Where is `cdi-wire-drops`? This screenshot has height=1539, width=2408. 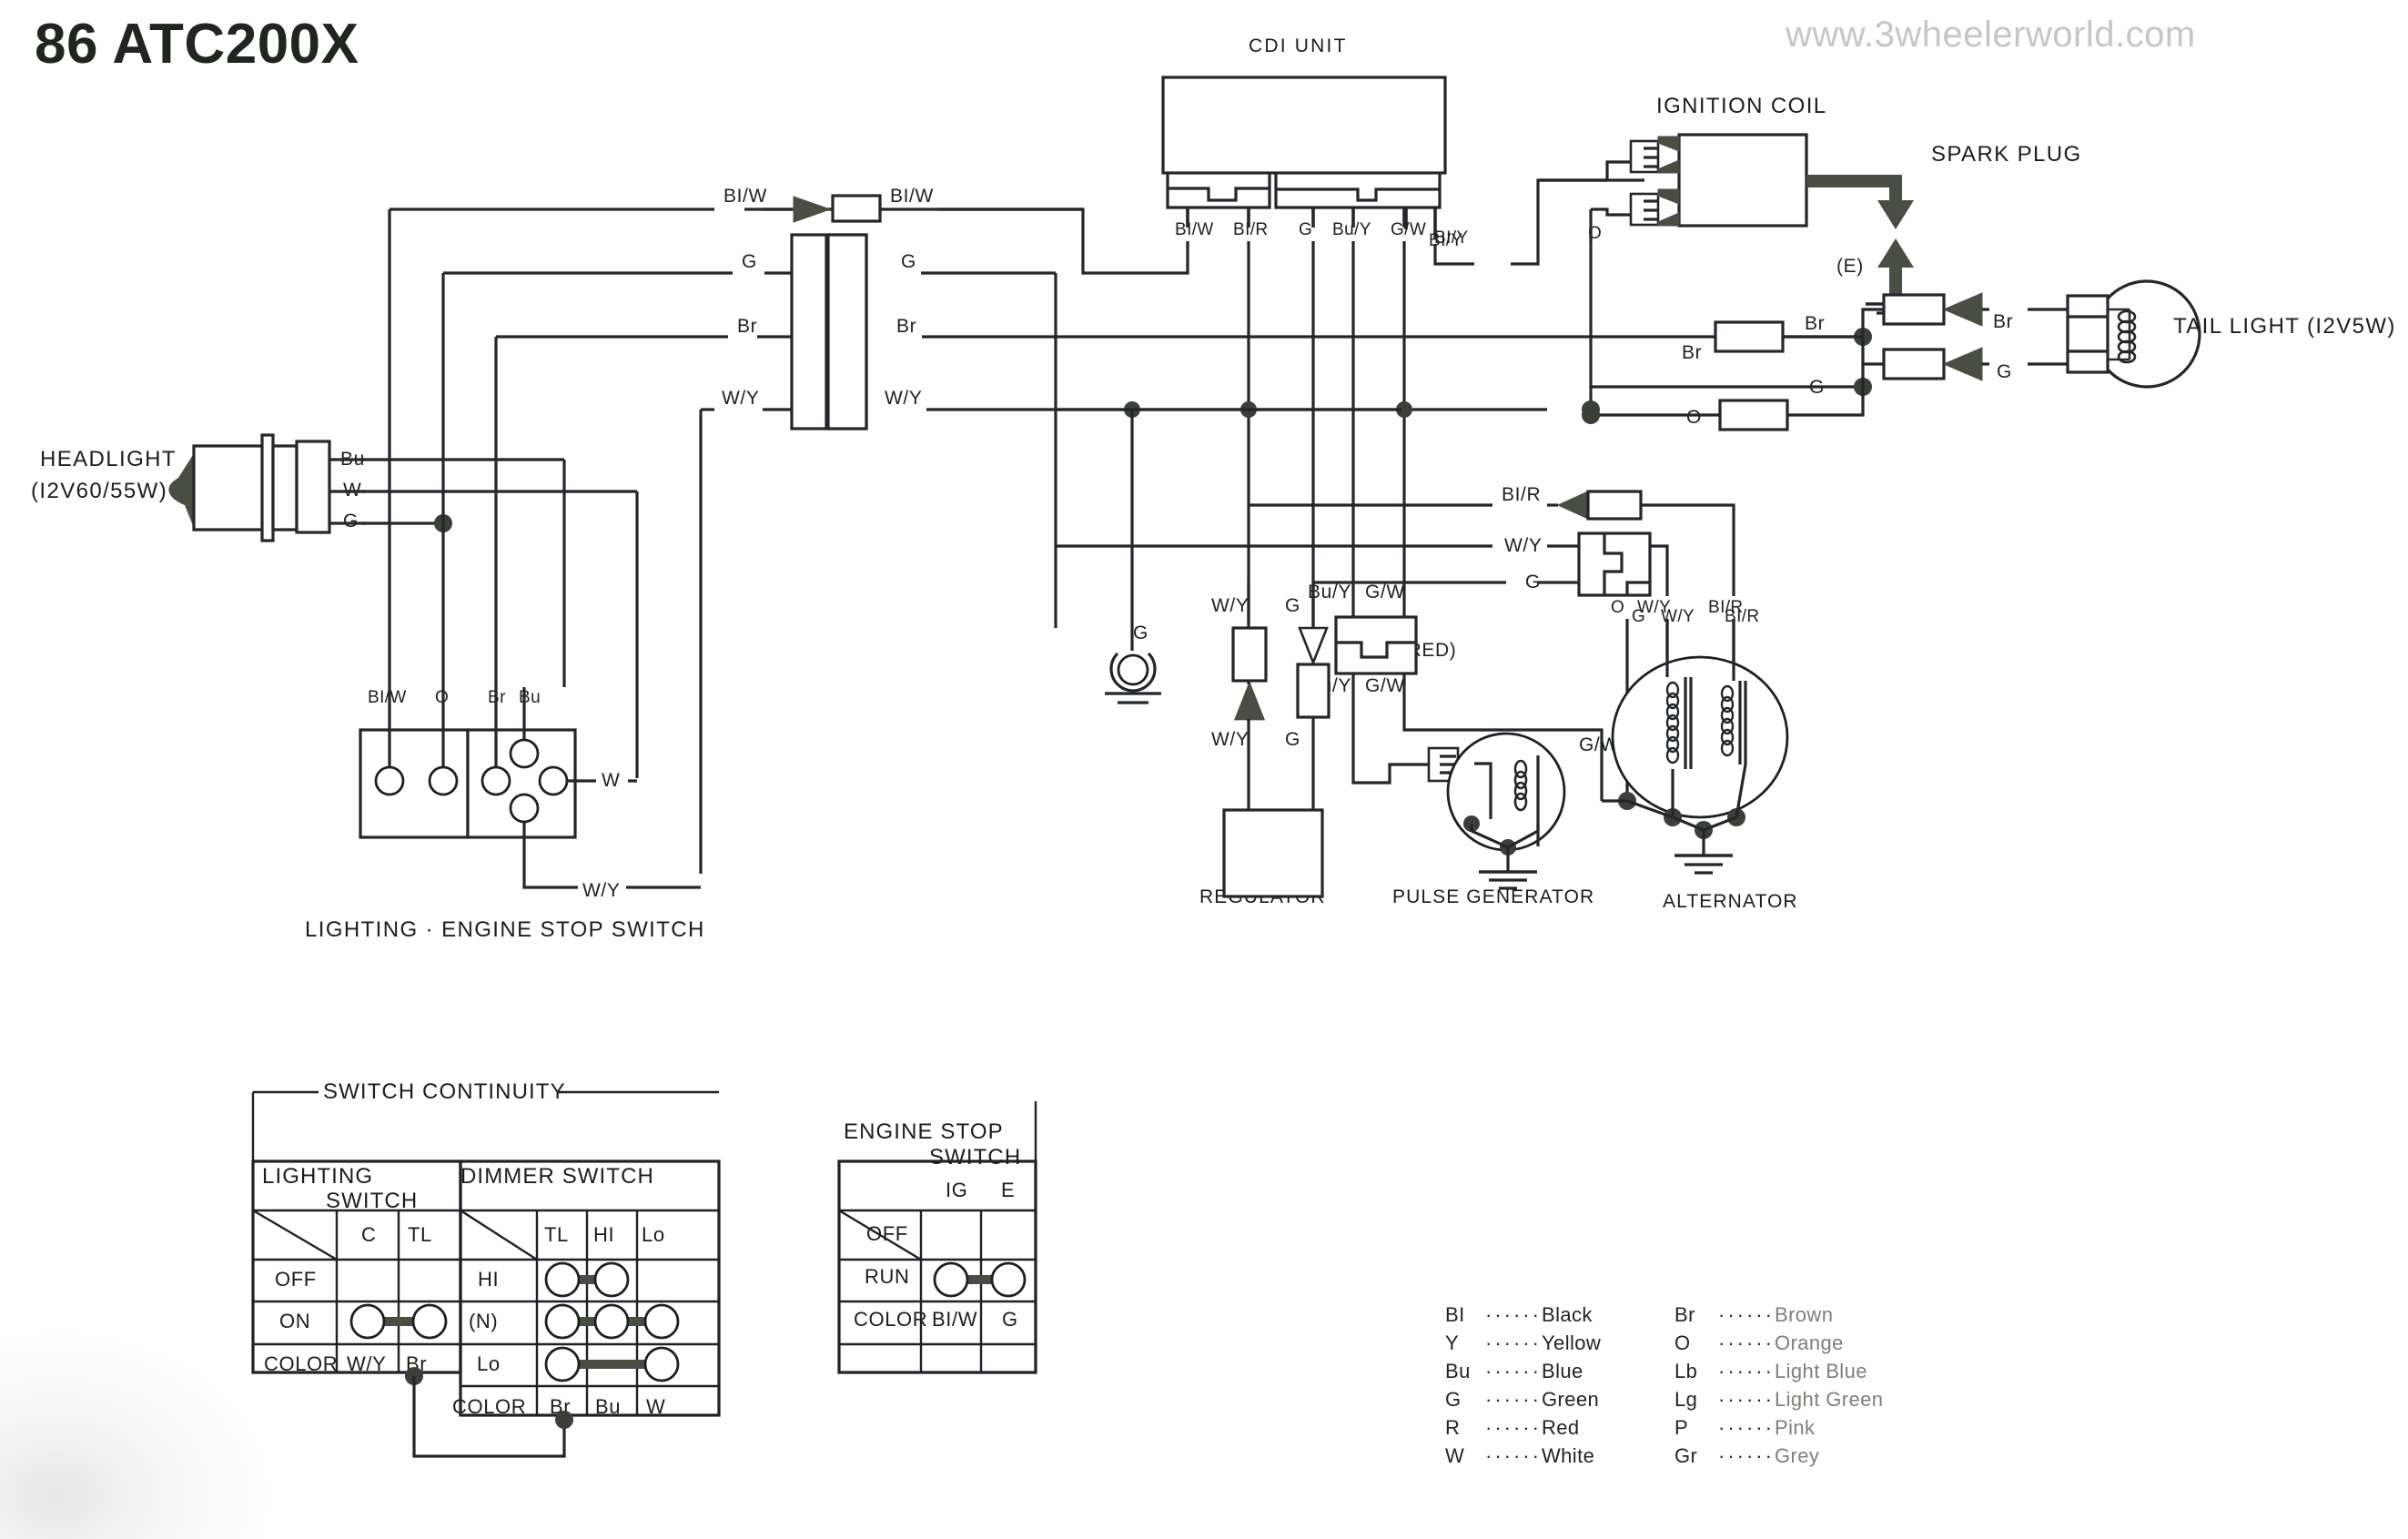
cdi-wire-drops is located at coordinates (1194, 403).